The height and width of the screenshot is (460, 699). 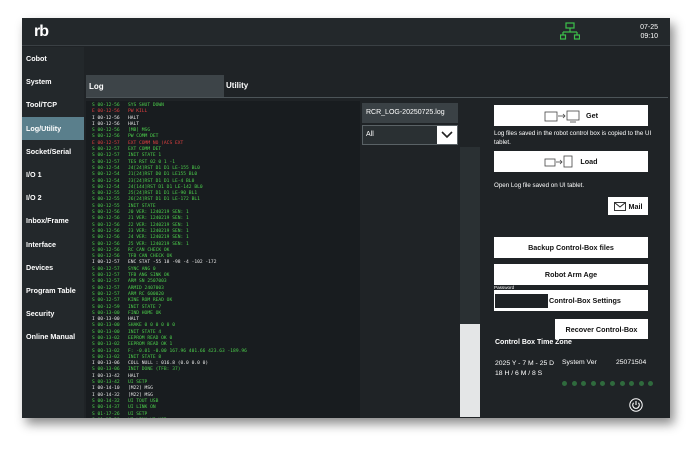 I want to click on tab-utility: Utility, so click(x=237, y=85).